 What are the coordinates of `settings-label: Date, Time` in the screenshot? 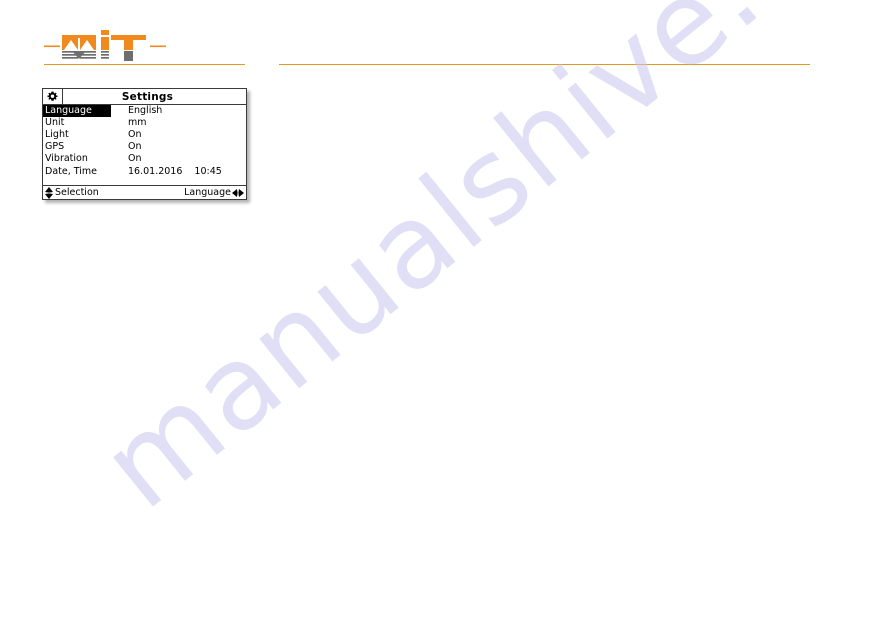 It's located at (71, 171).